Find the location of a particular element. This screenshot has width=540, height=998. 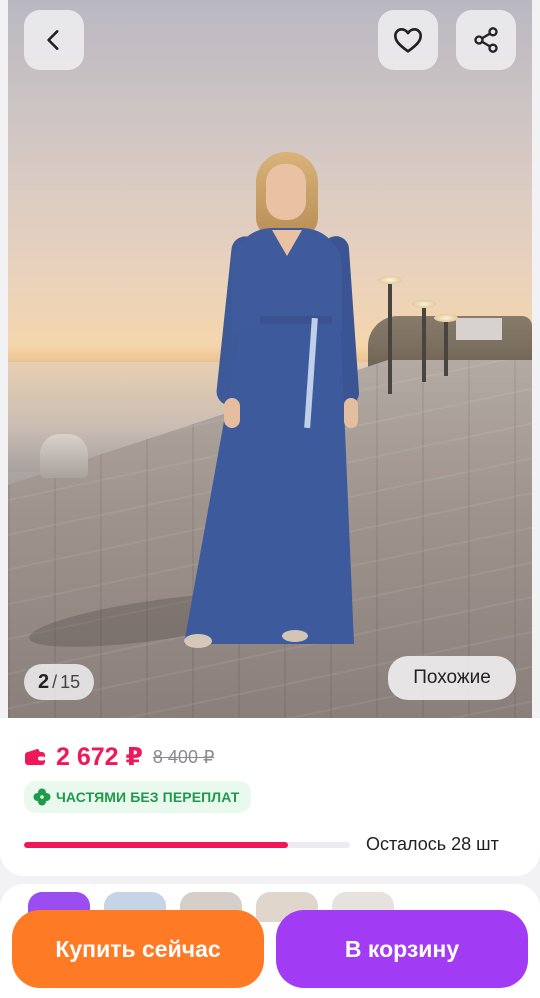

old-price: 8 400 ₽ is located at coordinates (183, 756).